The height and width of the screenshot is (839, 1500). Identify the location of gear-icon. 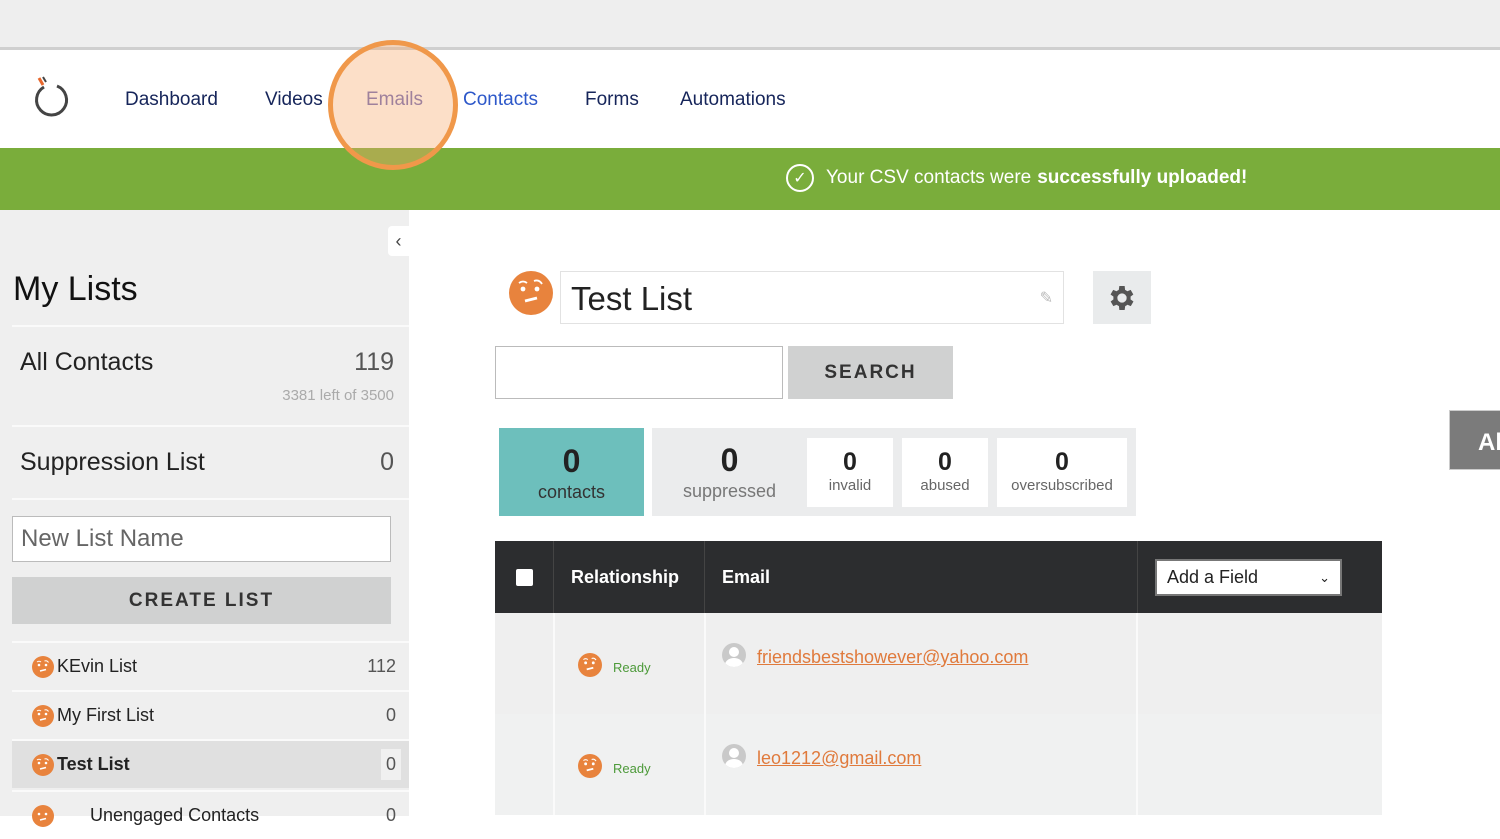
(1122, 297).